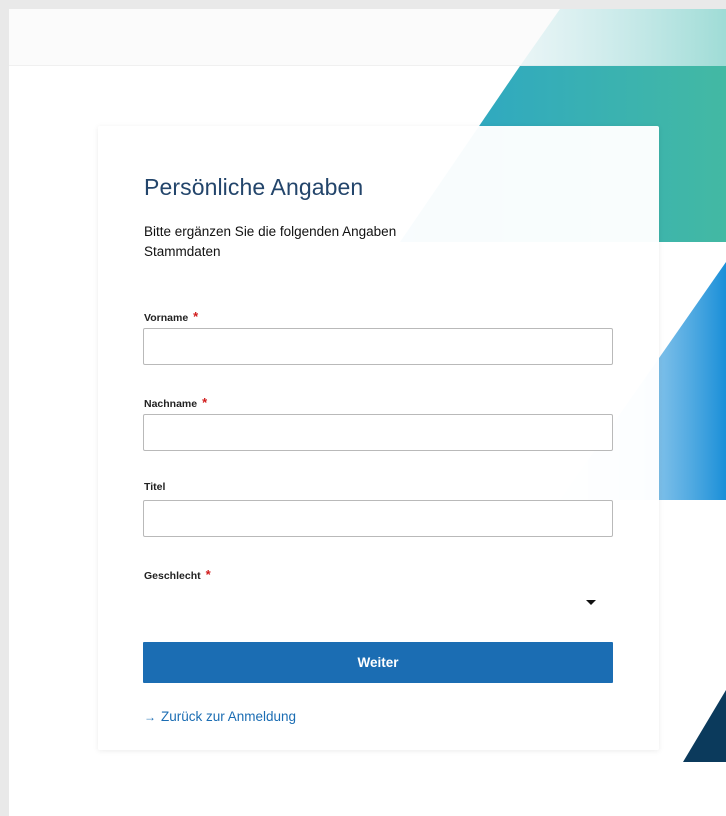 The height and width of the screenshot is (816, 726). I want to click on gender-select, so click(378, 602).